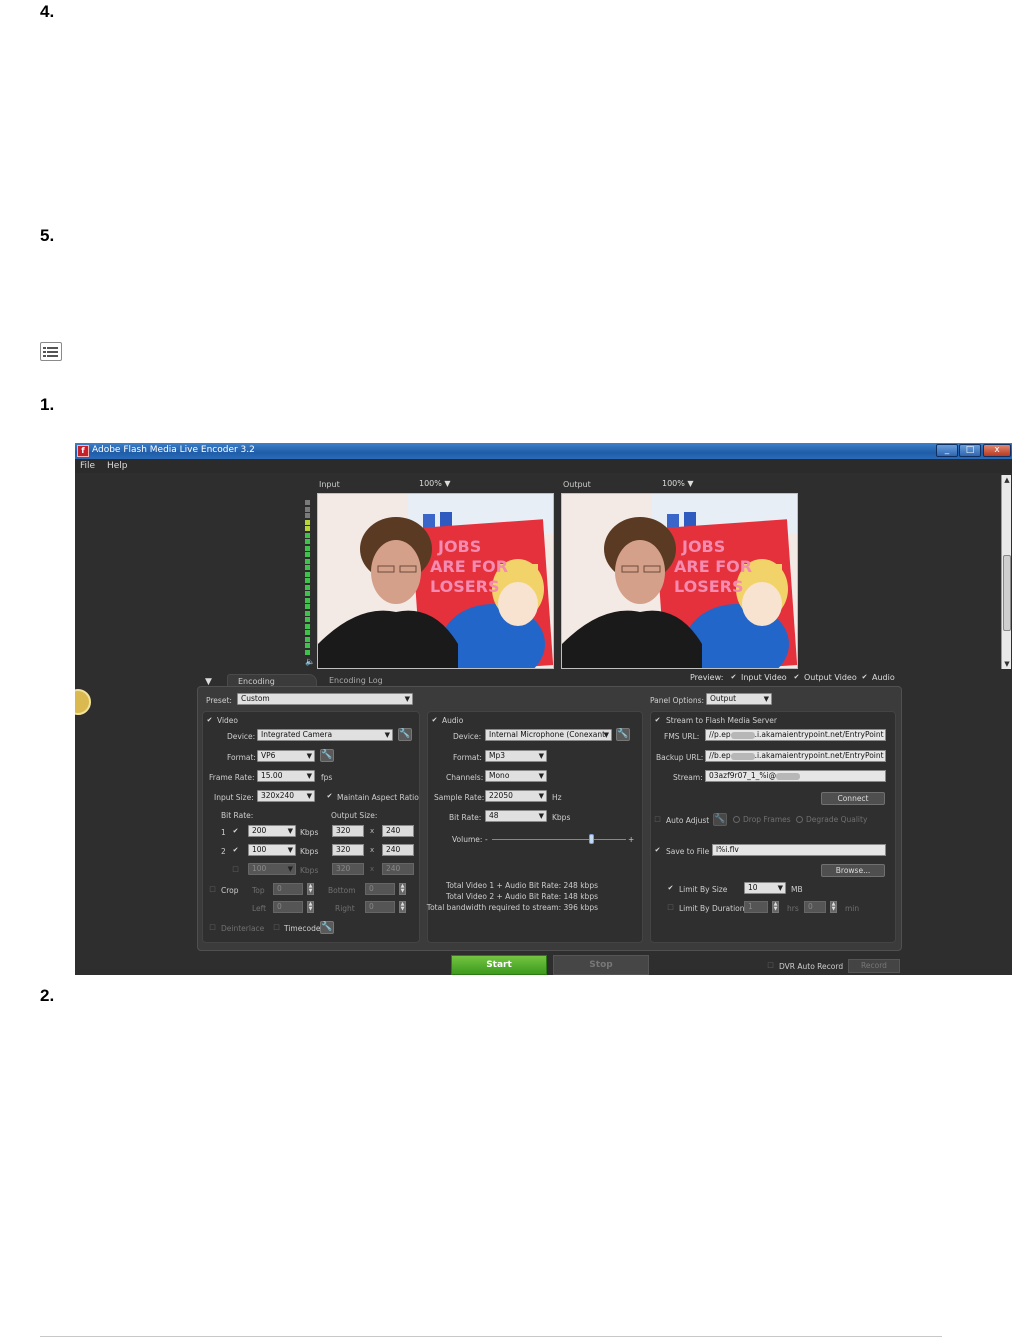 The height and width of the screenshot is (1342, 1012). I want to click on channels-dropdown: Mono ▼, so click(516, 776).